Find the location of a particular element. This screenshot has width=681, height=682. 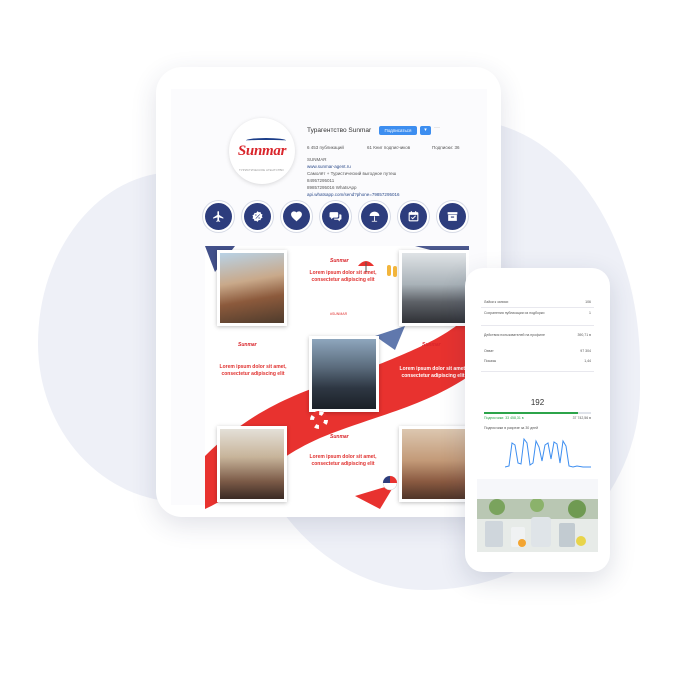

stat-label: Охват is located at coordinates (489, 351).